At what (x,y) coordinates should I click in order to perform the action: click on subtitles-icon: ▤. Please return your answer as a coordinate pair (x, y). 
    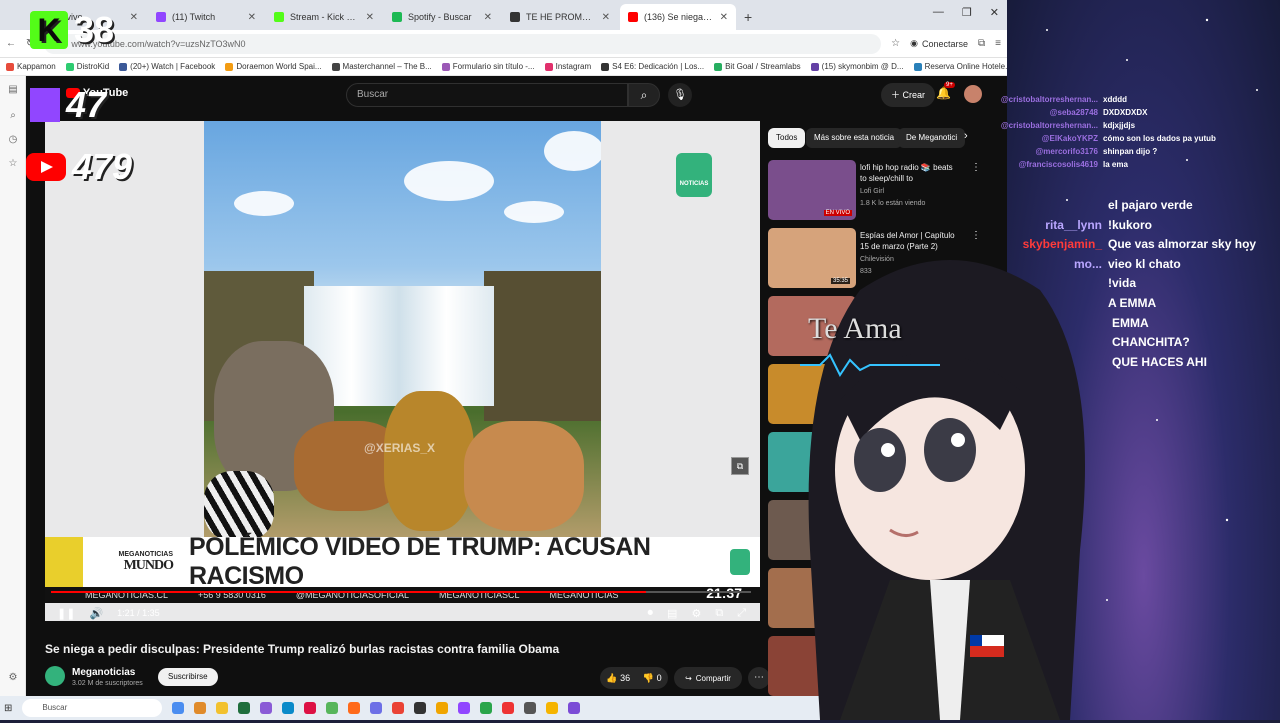
    Looking at the image, I should click on (672, 613).